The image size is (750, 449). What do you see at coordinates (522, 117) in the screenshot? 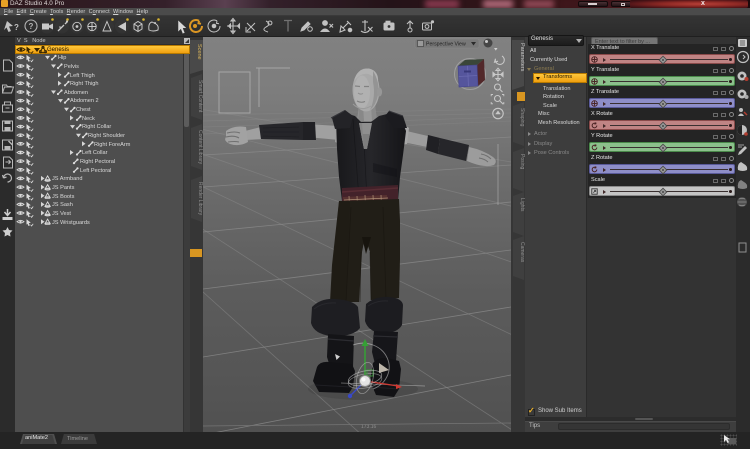
I see `svg-text: Shaping` at bounding box center [522, 117].